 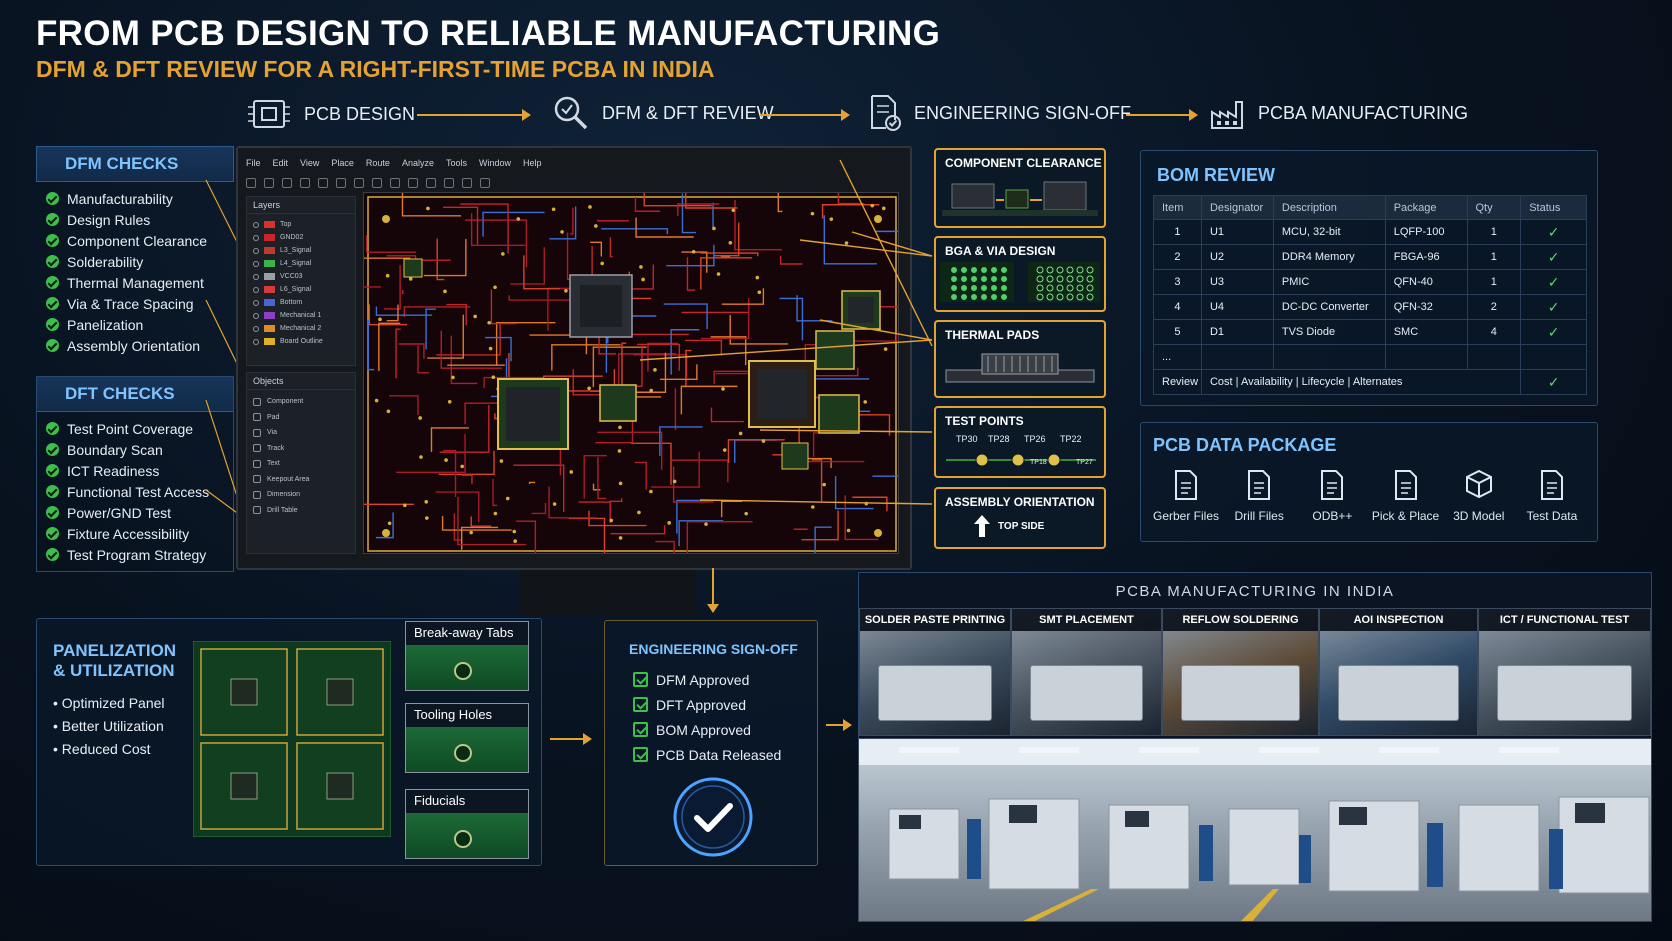 What do you see at coordinates (301, 328) in the screenshot?
I see `layer-row: Mechanical 2` at bounding box center [301, 328].